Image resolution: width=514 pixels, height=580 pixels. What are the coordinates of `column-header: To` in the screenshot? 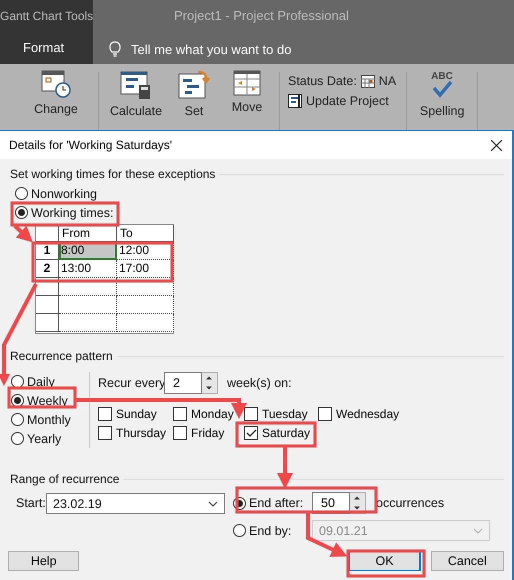 It's located at (145, 233).